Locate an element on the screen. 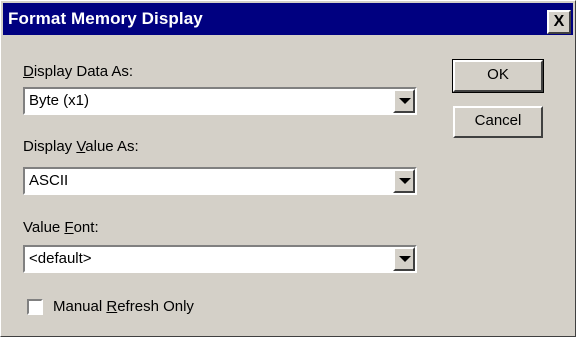 The image size is (578, 339). display-data-as-label: Display Data As: is located at coordinates (78, 71).